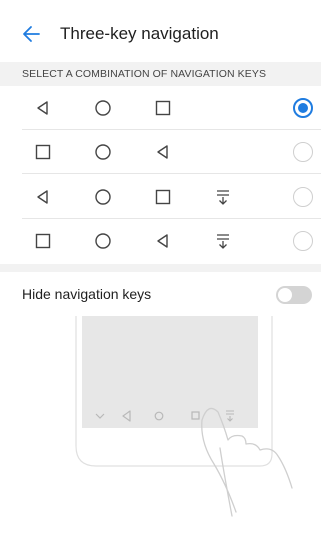 This screenshot has width=321, height=534. What do you see at coordinates (87, 294) in the screenshot?
I see `hide-navigation-keys-label: Hide navigation keys` at bounding box center [87, 294].